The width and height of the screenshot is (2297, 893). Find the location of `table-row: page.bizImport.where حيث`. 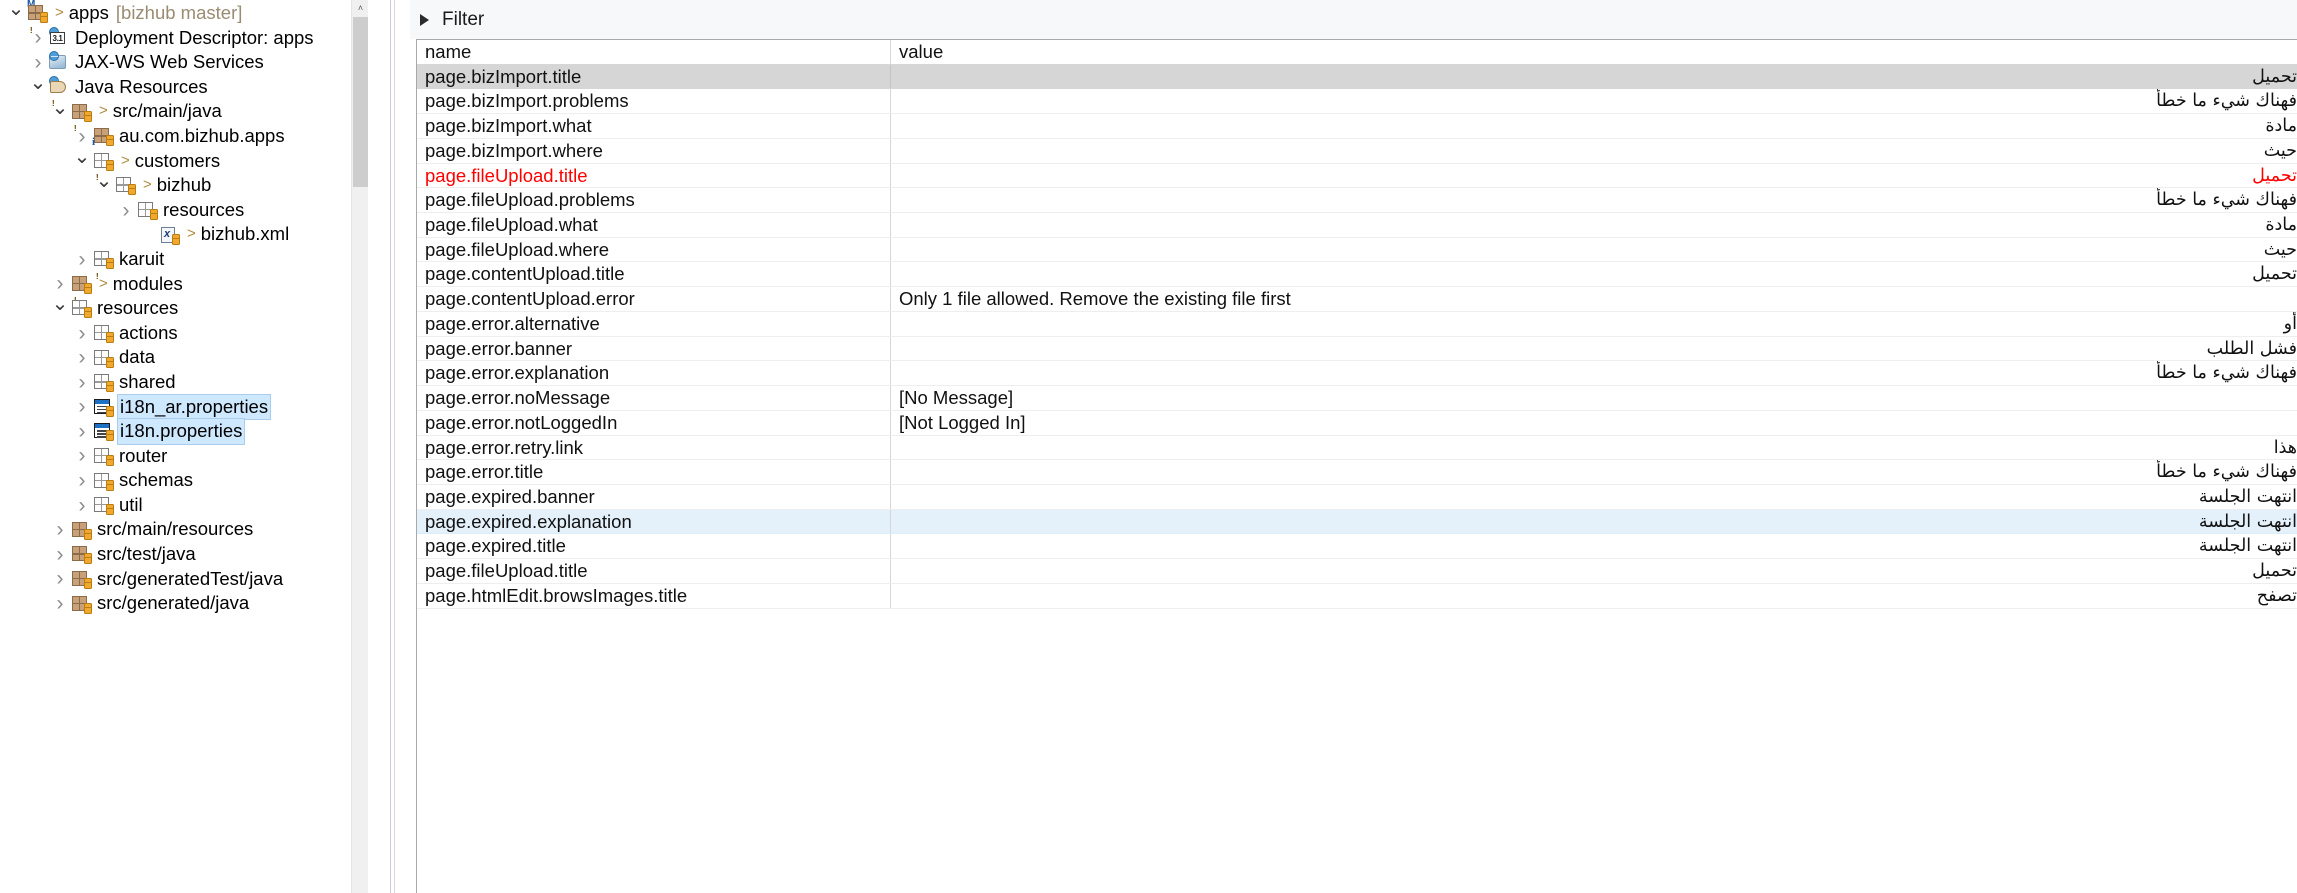

table-row: page.bizImport.where حيث is located at coordinates (1357, 151).